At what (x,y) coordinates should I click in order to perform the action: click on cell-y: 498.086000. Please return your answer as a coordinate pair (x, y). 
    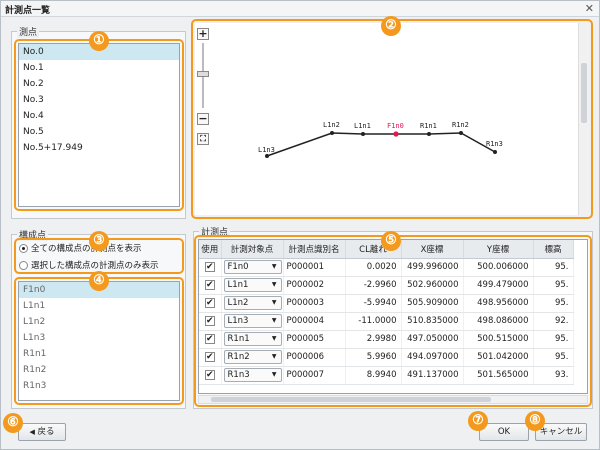
    Looking at the image, I should click on (498, 321).